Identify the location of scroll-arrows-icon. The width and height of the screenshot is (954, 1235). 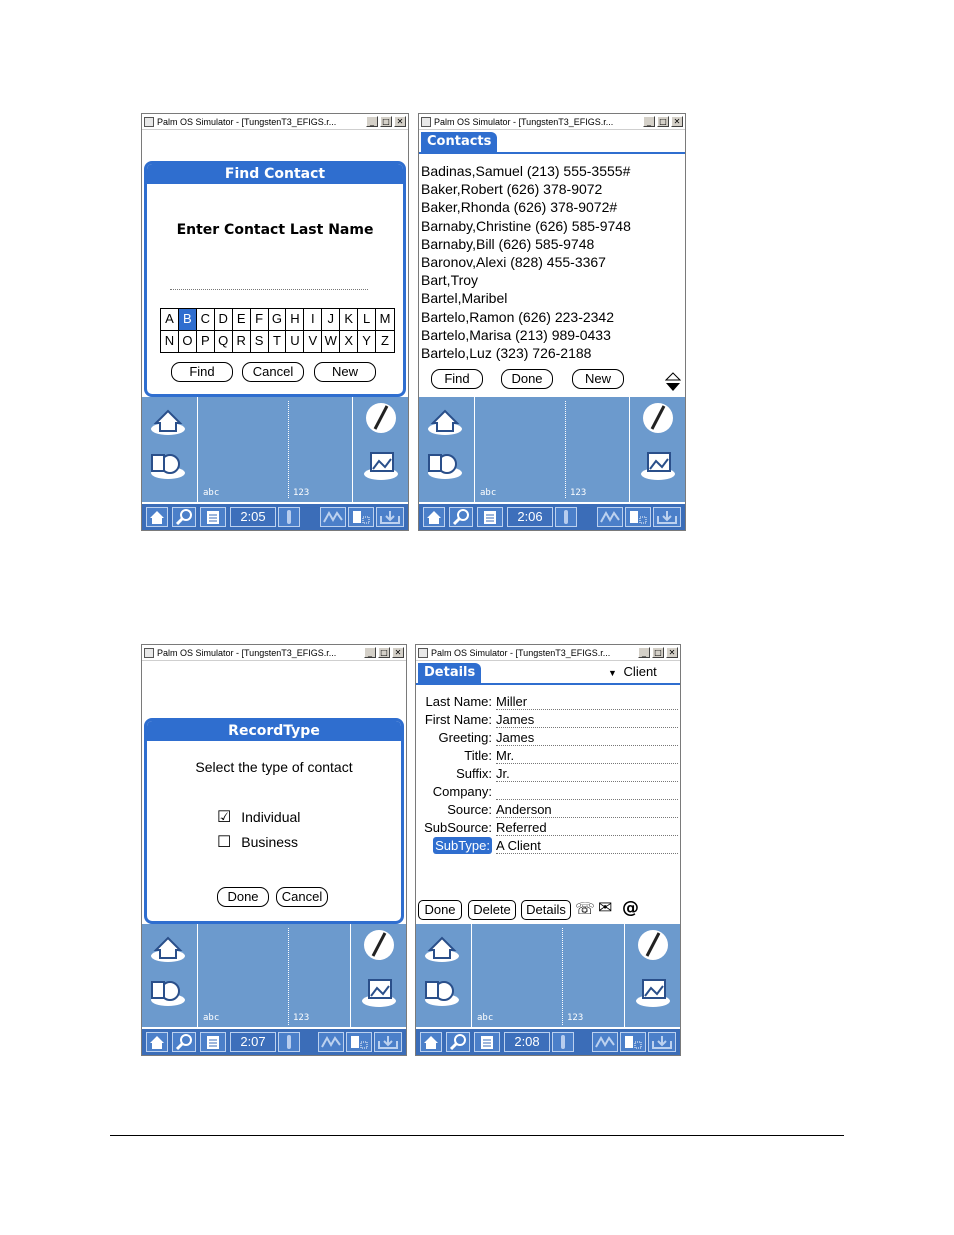
(673, 382).